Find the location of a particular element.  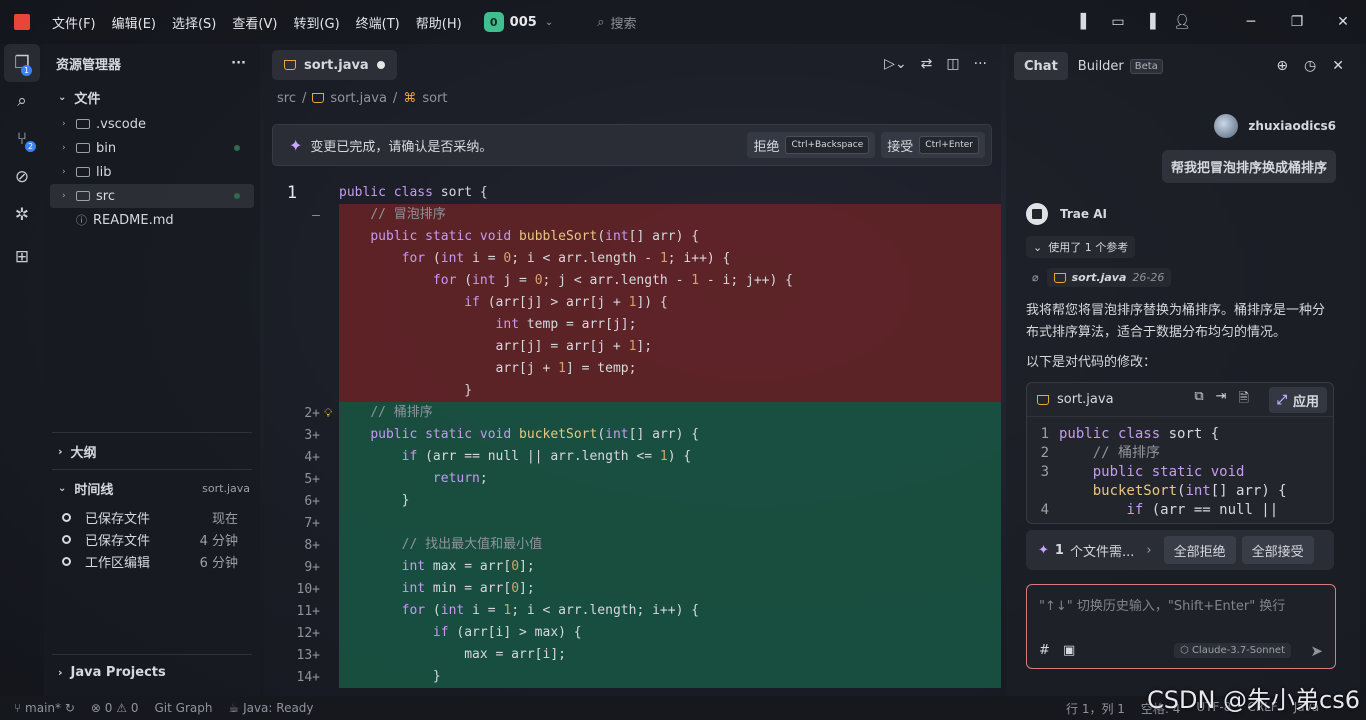

code-line: 2+ 💡︎ // 桶排序 is located at coordinates (632, 413).